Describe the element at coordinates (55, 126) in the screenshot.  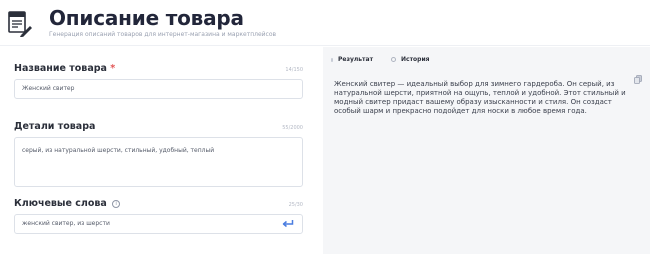
I see `product-details-label: Детали товара` at that location.